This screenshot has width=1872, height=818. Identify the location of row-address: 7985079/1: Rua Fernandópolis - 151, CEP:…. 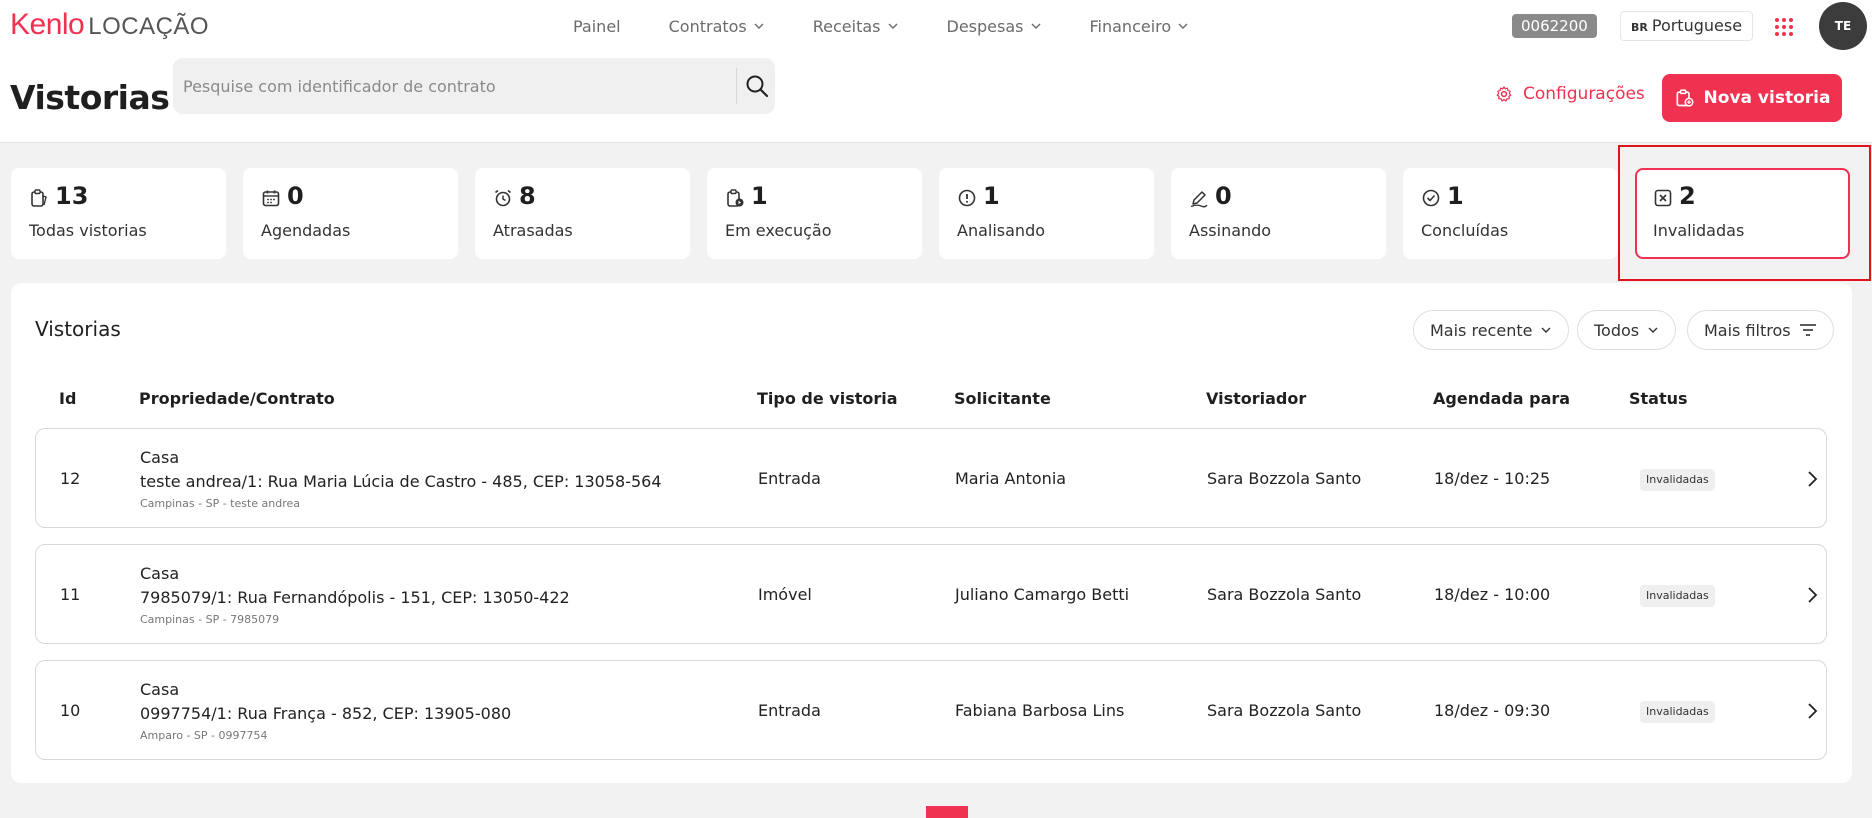
(355, 597).